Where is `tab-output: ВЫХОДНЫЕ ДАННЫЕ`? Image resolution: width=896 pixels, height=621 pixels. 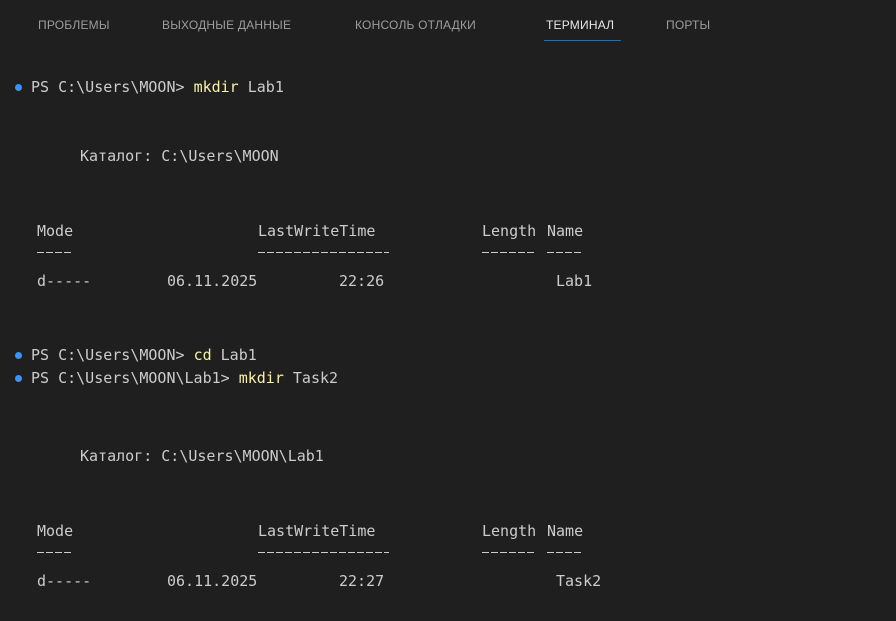 tab-output: ВЫХОДНЫЕ ДАННЫЕ is located at coordinates (226, 25).